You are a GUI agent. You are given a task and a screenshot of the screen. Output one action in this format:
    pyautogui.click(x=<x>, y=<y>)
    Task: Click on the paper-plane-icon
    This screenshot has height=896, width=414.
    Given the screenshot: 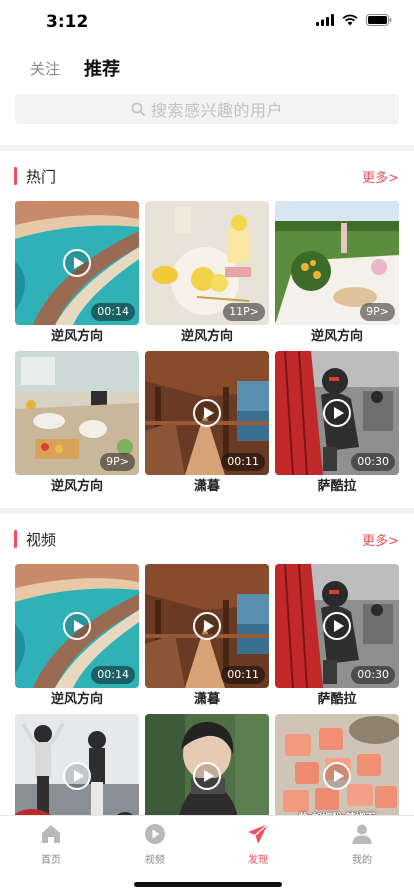 What is the action you would take?
    pyautogui.click(x=258, y=833)
    